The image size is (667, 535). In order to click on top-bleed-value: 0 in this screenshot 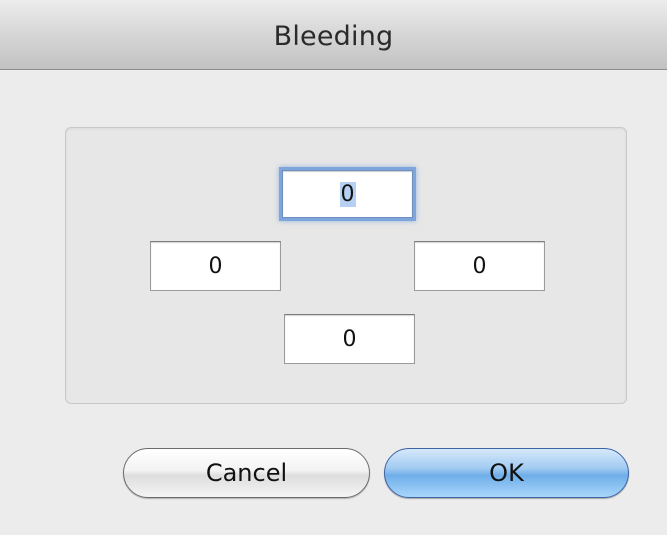, I will do `click(347, 194)`.